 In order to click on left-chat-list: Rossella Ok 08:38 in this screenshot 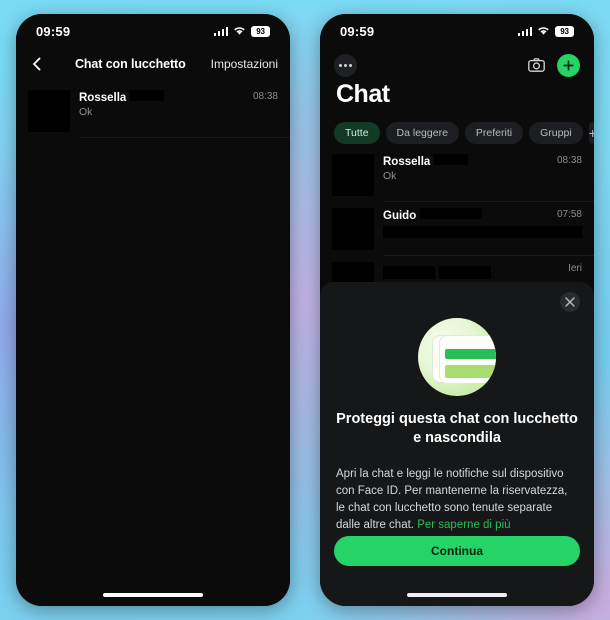, I will do `click(153, 111)`.